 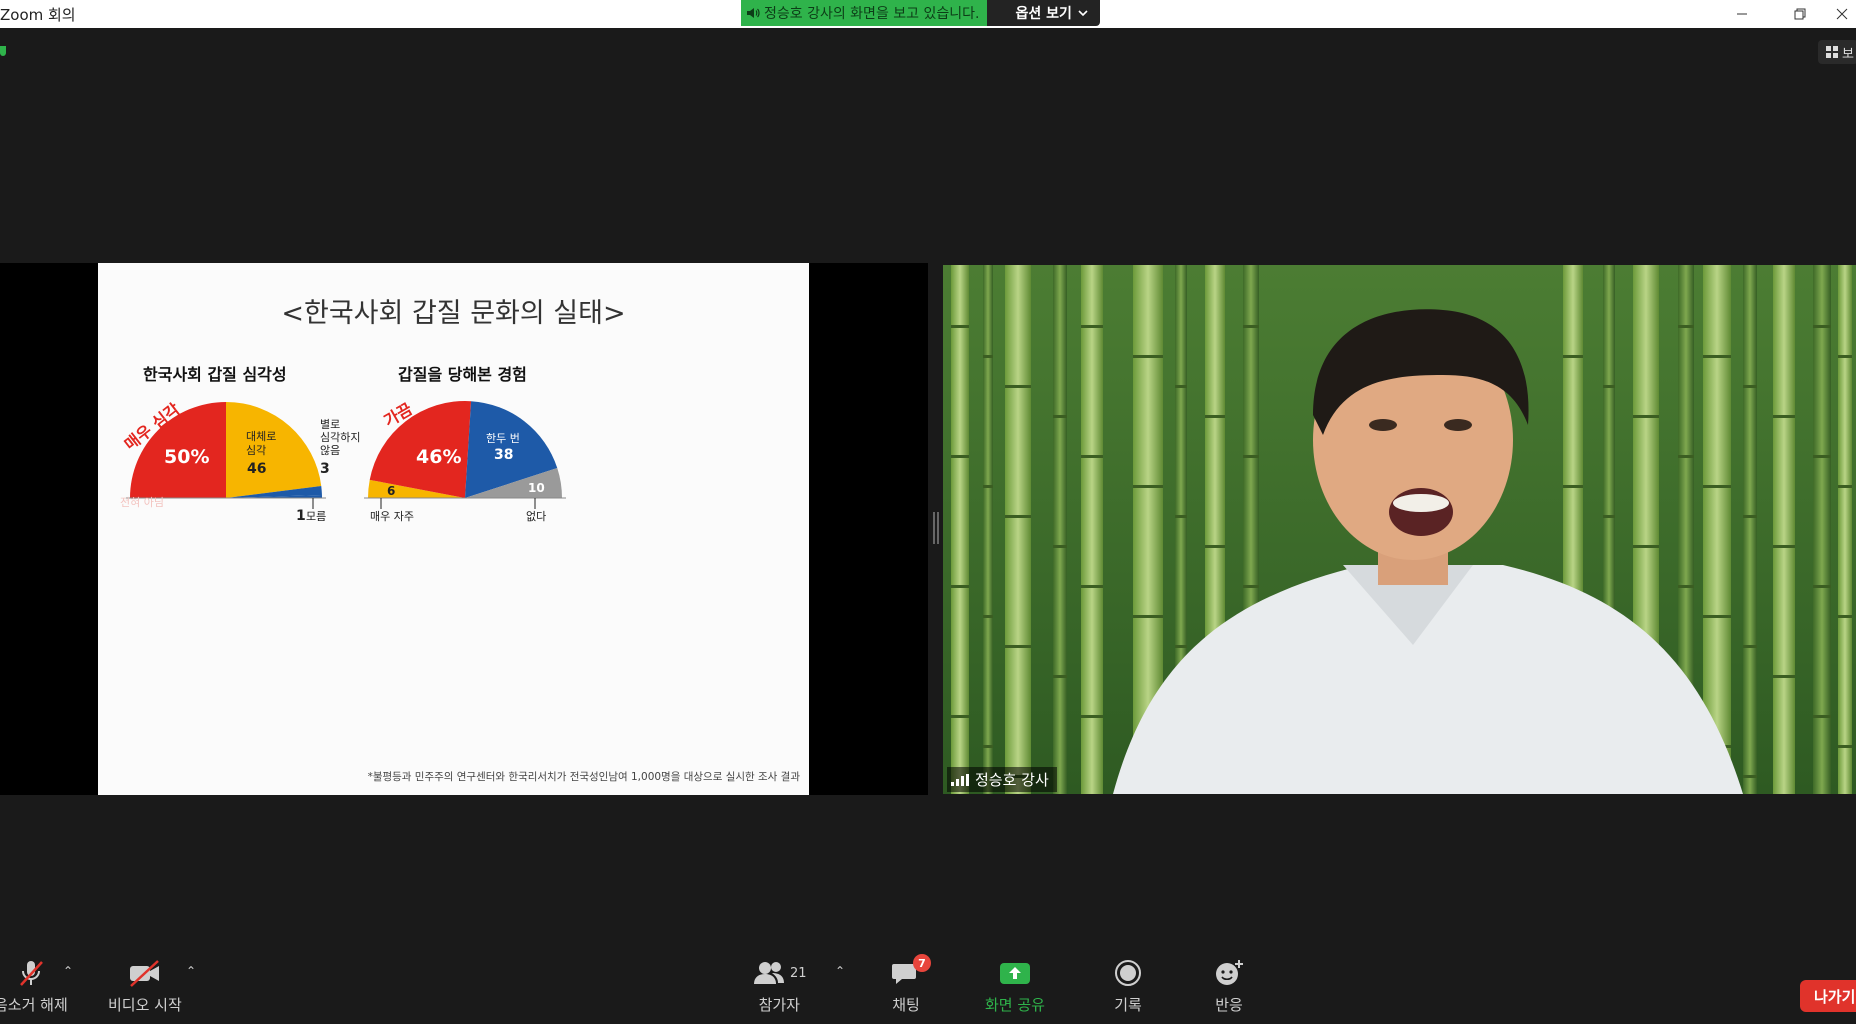 What do you see at coordinates (960, 779) in the screenshot?
I see `signal-strength-icon` at bounding box center [960, 779].